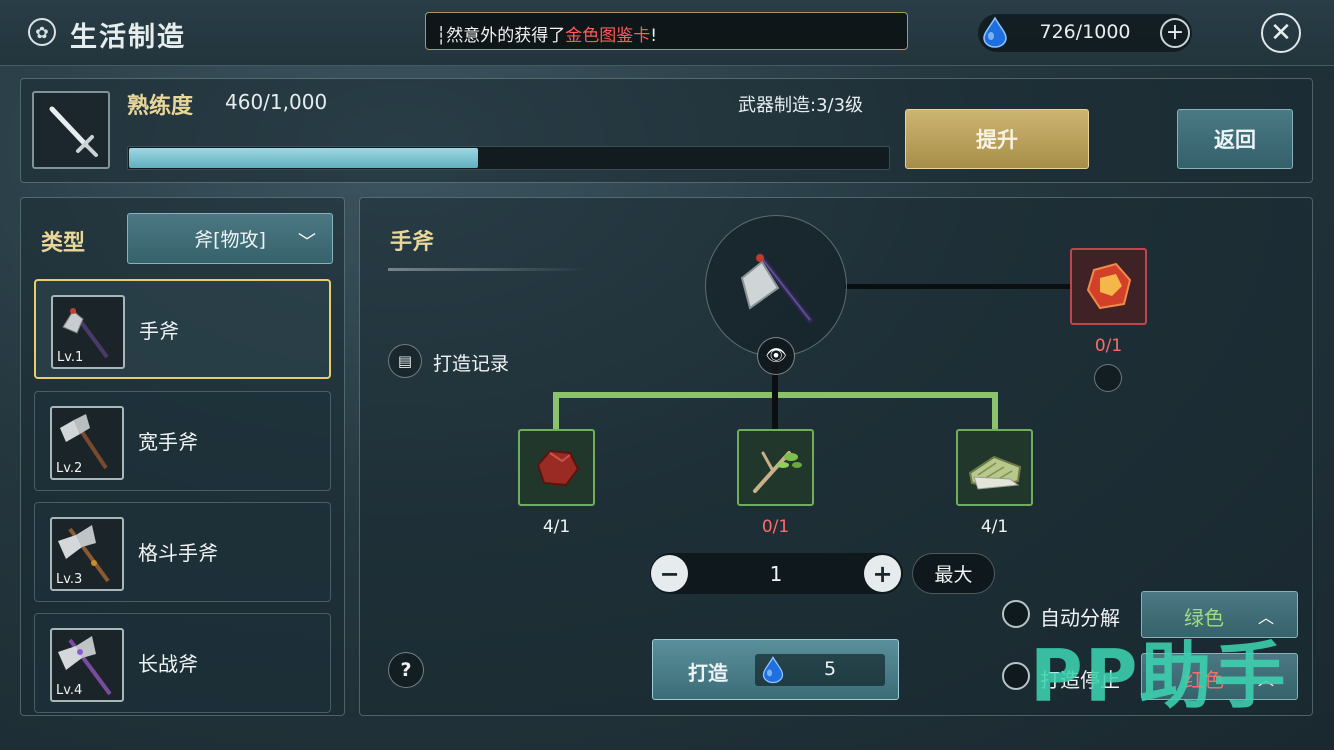 The height and width of the screenshot is (750, 1334). I want to click on material-slot-cloth, so click(994, 467).